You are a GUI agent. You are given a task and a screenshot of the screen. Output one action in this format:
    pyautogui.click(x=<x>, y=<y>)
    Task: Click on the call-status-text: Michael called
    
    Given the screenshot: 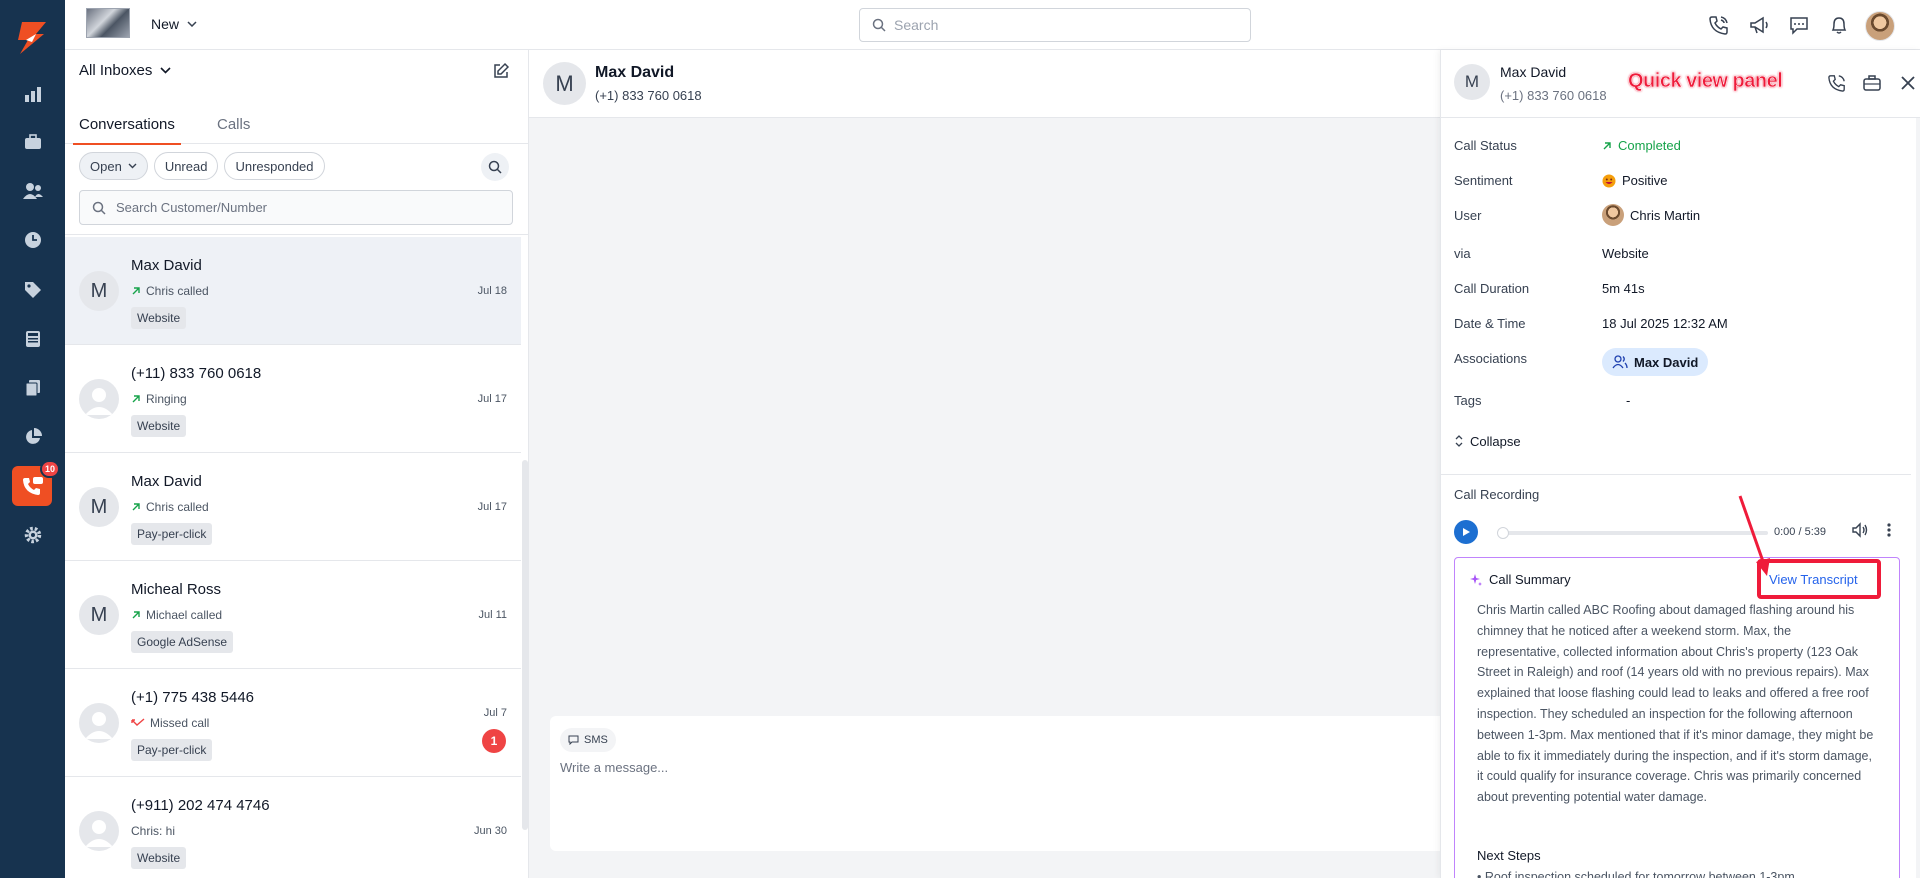 What is the action you would take?
    pyautogui.click(x=184, y=615)
    